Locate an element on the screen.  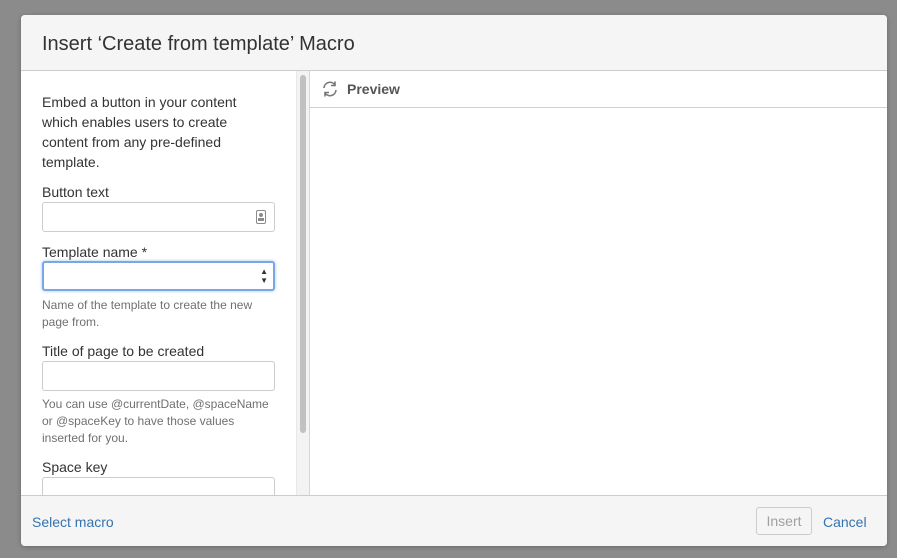
cancel-link: Cancel is located at coordinates (845, 522).